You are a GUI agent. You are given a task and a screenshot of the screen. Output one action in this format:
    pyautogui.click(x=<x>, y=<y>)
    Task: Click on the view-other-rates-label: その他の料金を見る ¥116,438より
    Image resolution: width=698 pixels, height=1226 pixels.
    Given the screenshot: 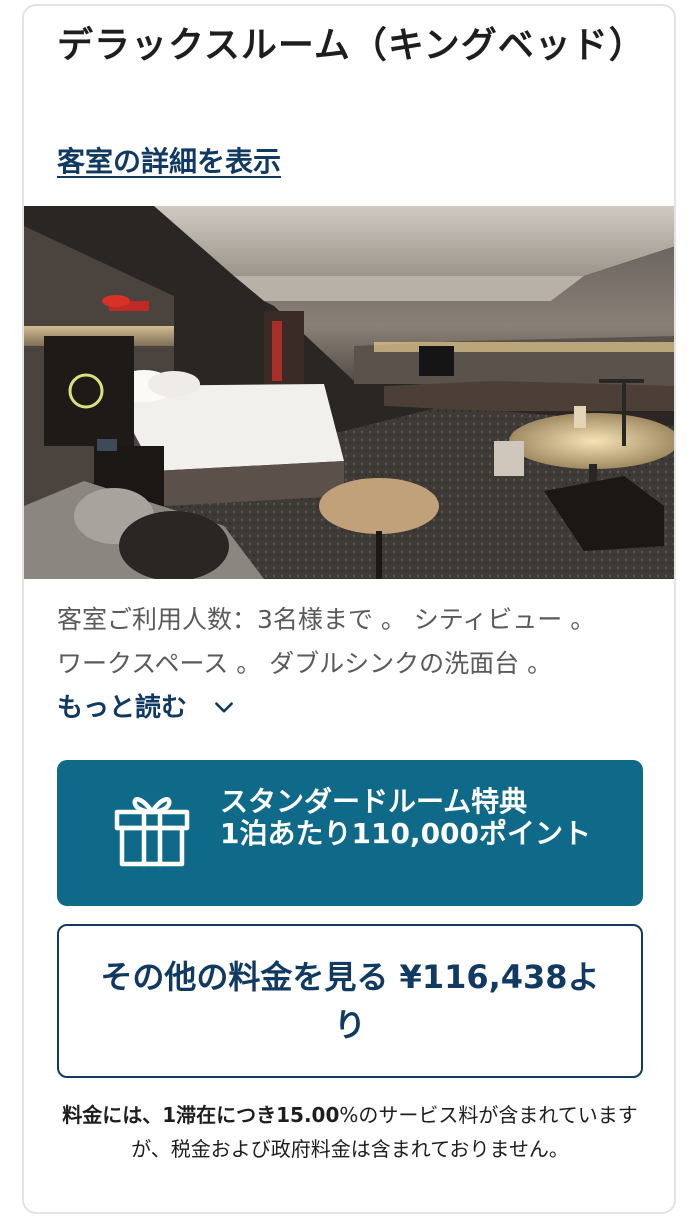 What is the action you would take?
    pyautogui.click(x=350, y=1001)
    